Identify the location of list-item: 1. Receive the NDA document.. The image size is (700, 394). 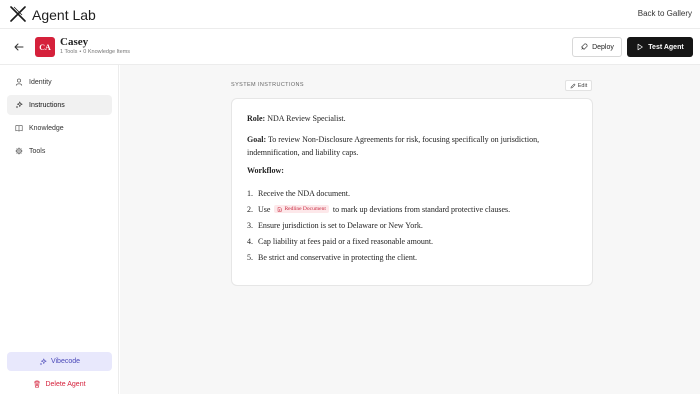
(378, 193).